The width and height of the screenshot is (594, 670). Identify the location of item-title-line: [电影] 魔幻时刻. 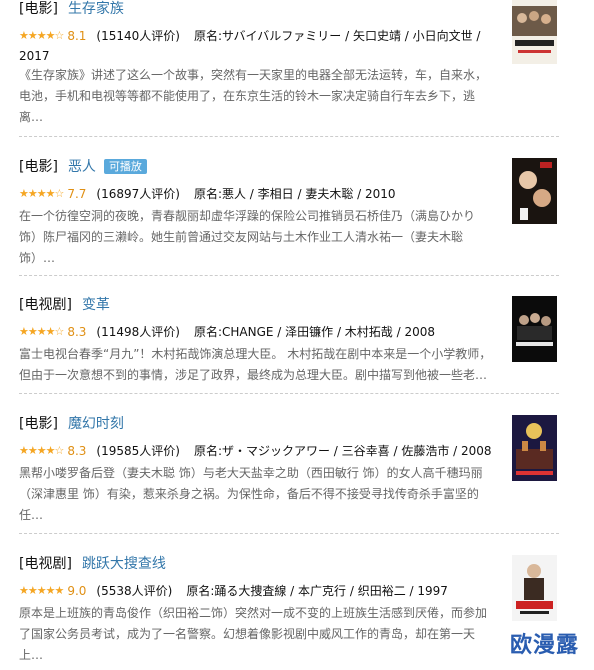
(71, 424).